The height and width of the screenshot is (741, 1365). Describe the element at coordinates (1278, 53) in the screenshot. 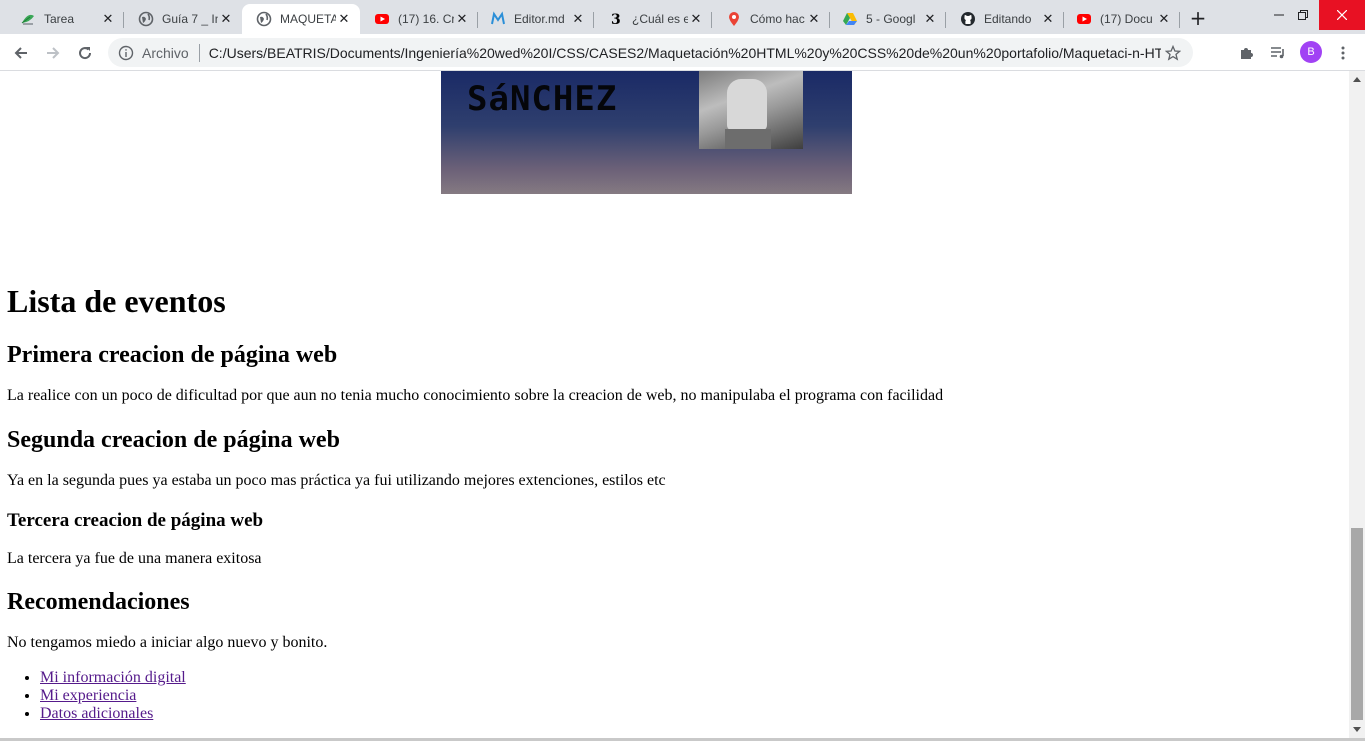

I see `media-queue-icon` at that location.